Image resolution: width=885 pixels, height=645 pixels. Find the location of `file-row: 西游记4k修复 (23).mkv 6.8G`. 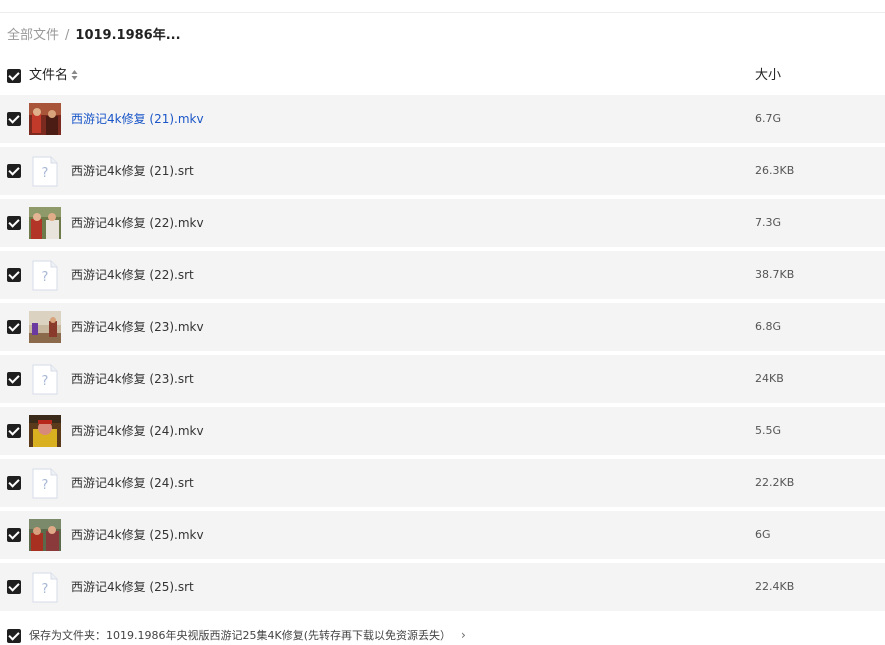

file-row: 西游记4k修复 (23).mkv 6.8G is located at coordinates (442, 327).